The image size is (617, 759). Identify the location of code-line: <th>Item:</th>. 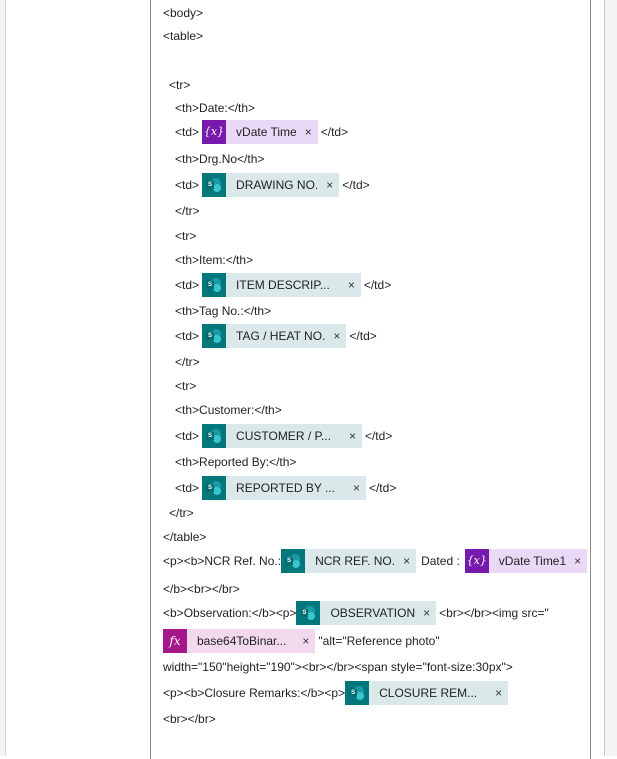
(214, 260).